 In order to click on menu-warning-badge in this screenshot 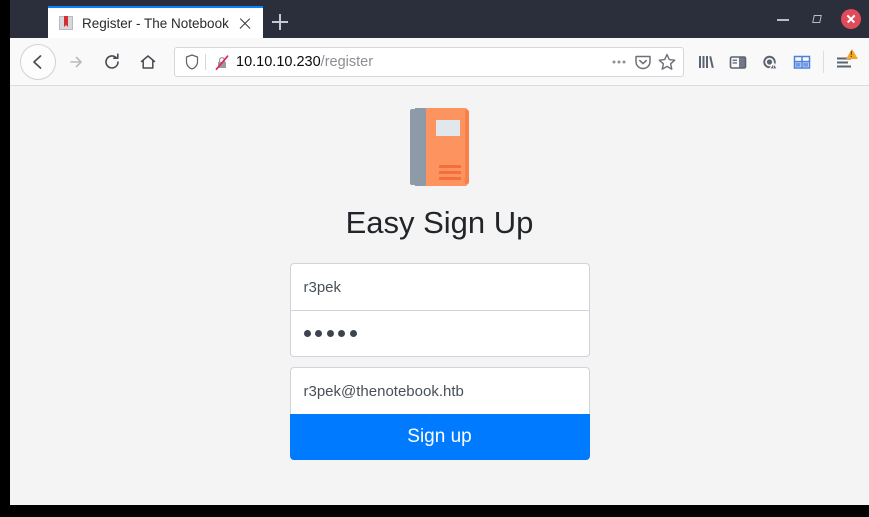, I will do `click(852, 53)`.